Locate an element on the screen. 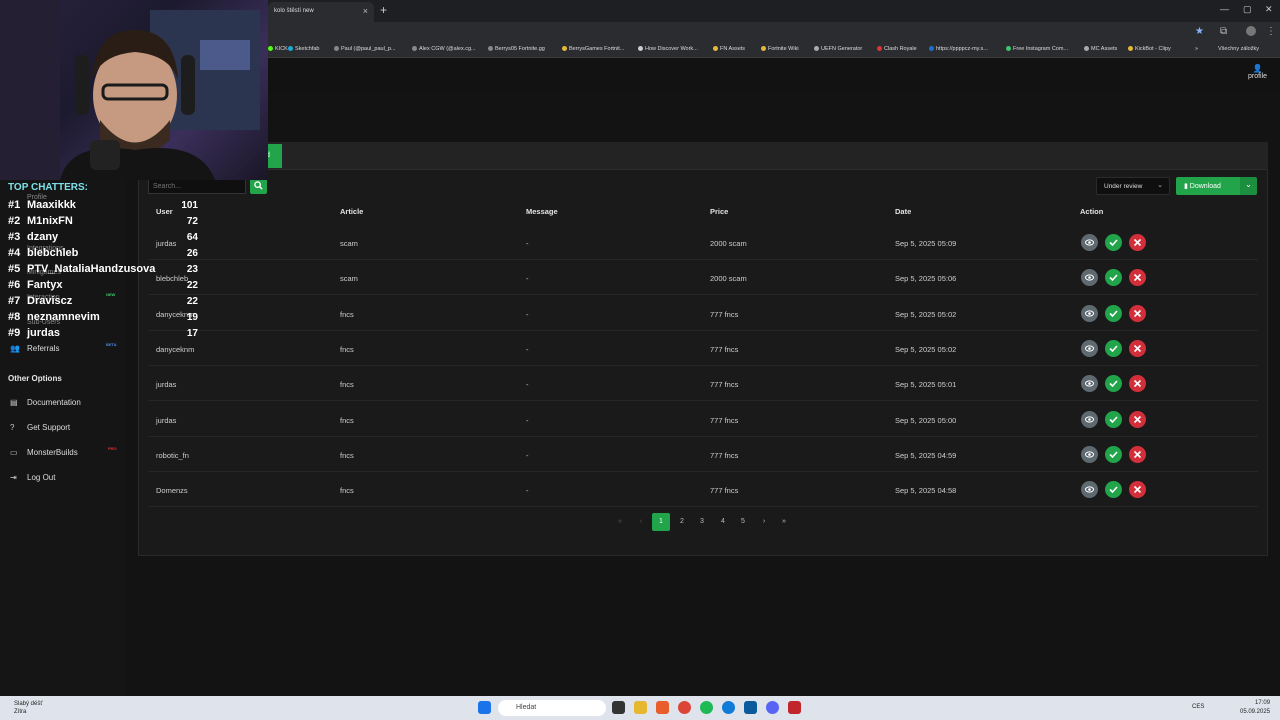 This screenshot has height=720, width=1280. chatter-entry: #4 blebchleb is located at coordinates (43, 253).